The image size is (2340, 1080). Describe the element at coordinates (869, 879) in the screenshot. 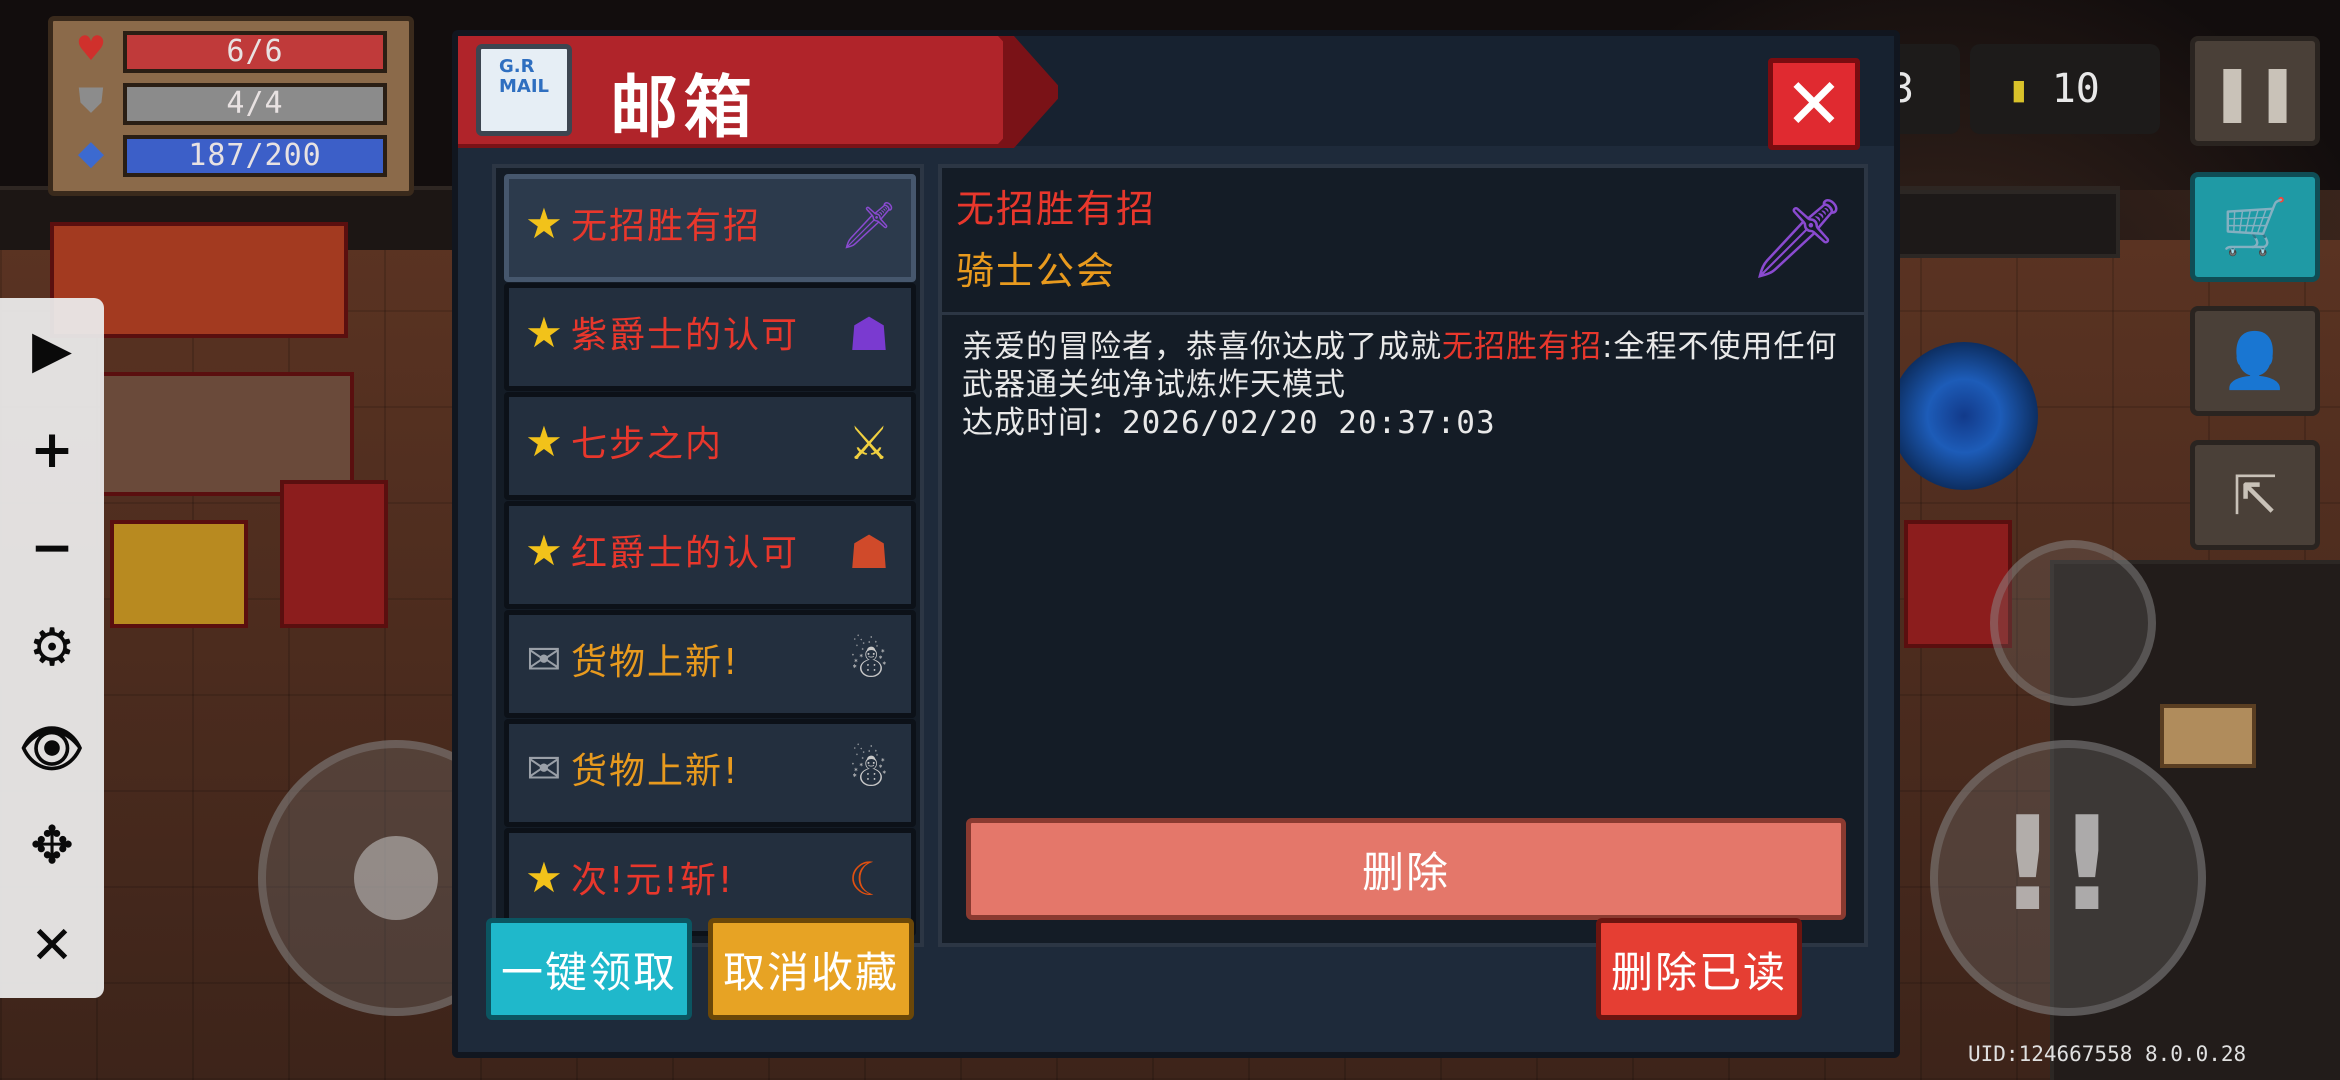

I see `crescent-blade-icon: ☾` at that location.